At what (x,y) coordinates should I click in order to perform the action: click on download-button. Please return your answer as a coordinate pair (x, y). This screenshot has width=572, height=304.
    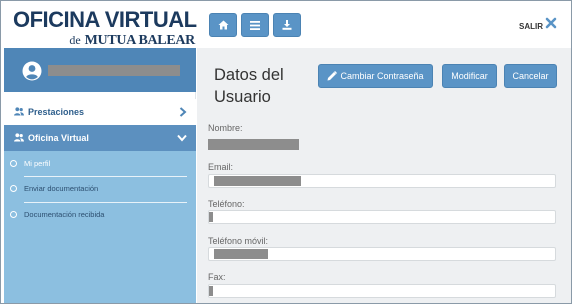
    Looking at the image, I should click on (287, 25).